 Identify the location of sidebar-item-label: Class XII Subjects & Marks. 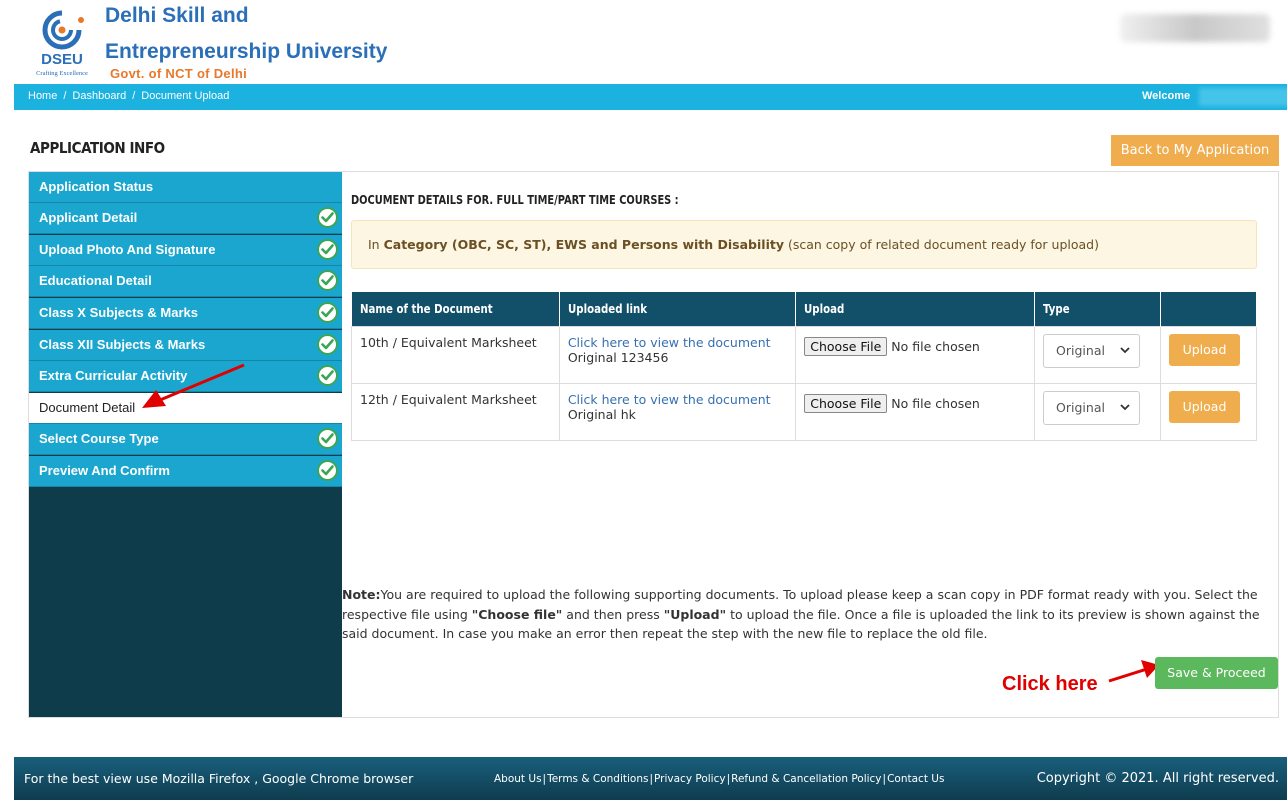
(122, 344).